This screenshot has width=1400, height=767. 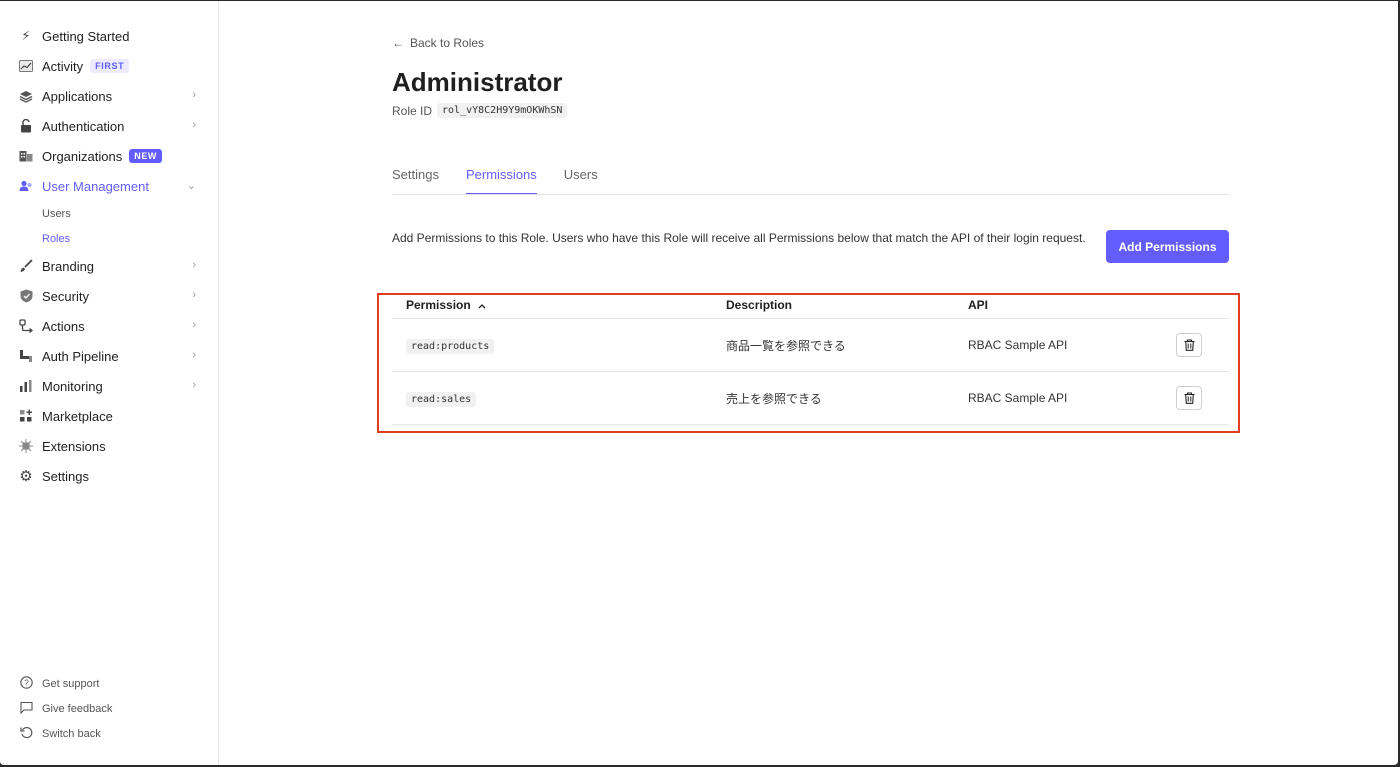 What do you see at coordinates (109, 733) in the screenshot?
I see `switch-back-link: Switch back` at bounding box center [109, 733].